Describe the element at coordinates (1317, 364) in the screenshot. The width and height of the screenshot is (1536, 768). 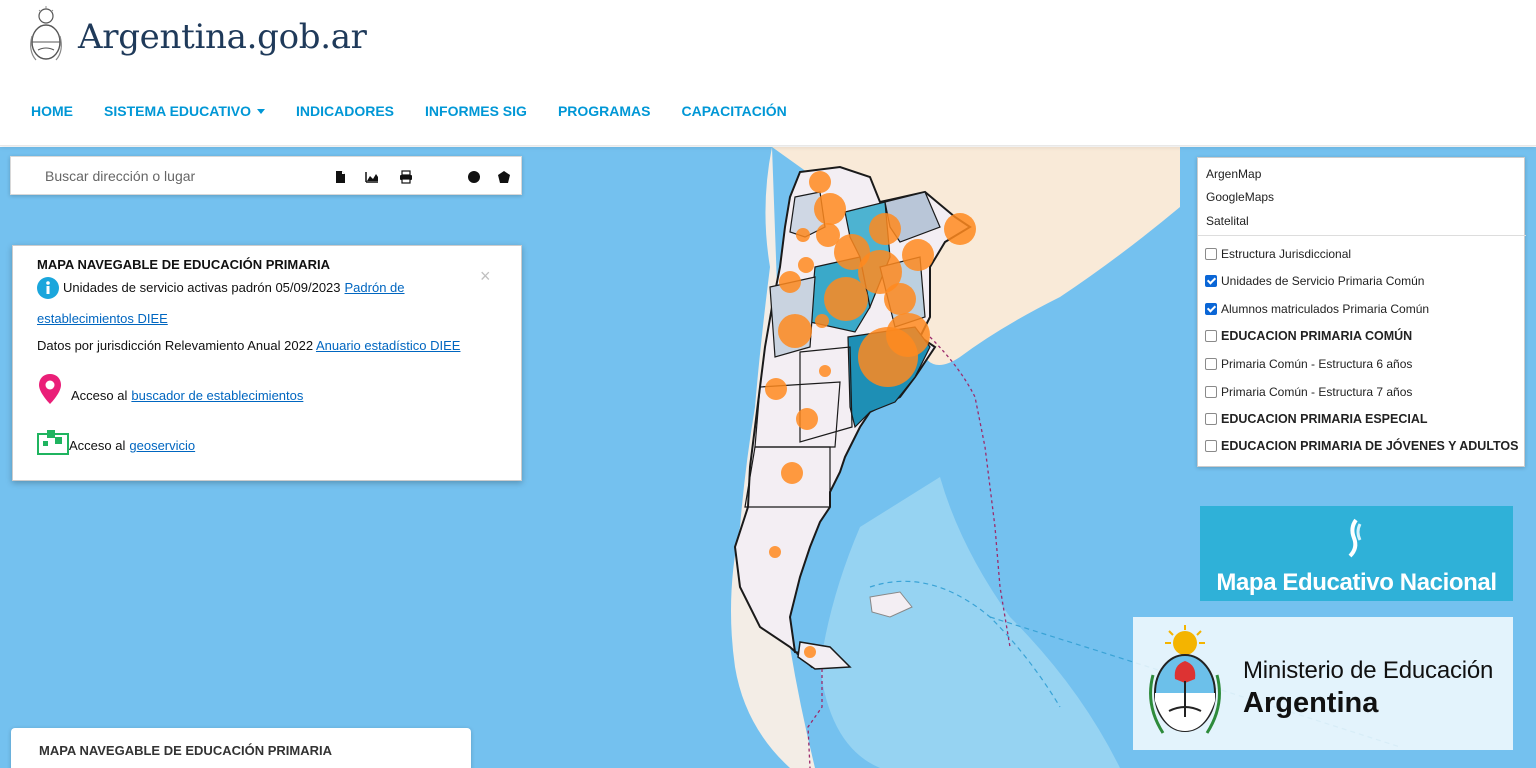
I see `layer-label: Primaria Común - Estructura 6 años` at that location.